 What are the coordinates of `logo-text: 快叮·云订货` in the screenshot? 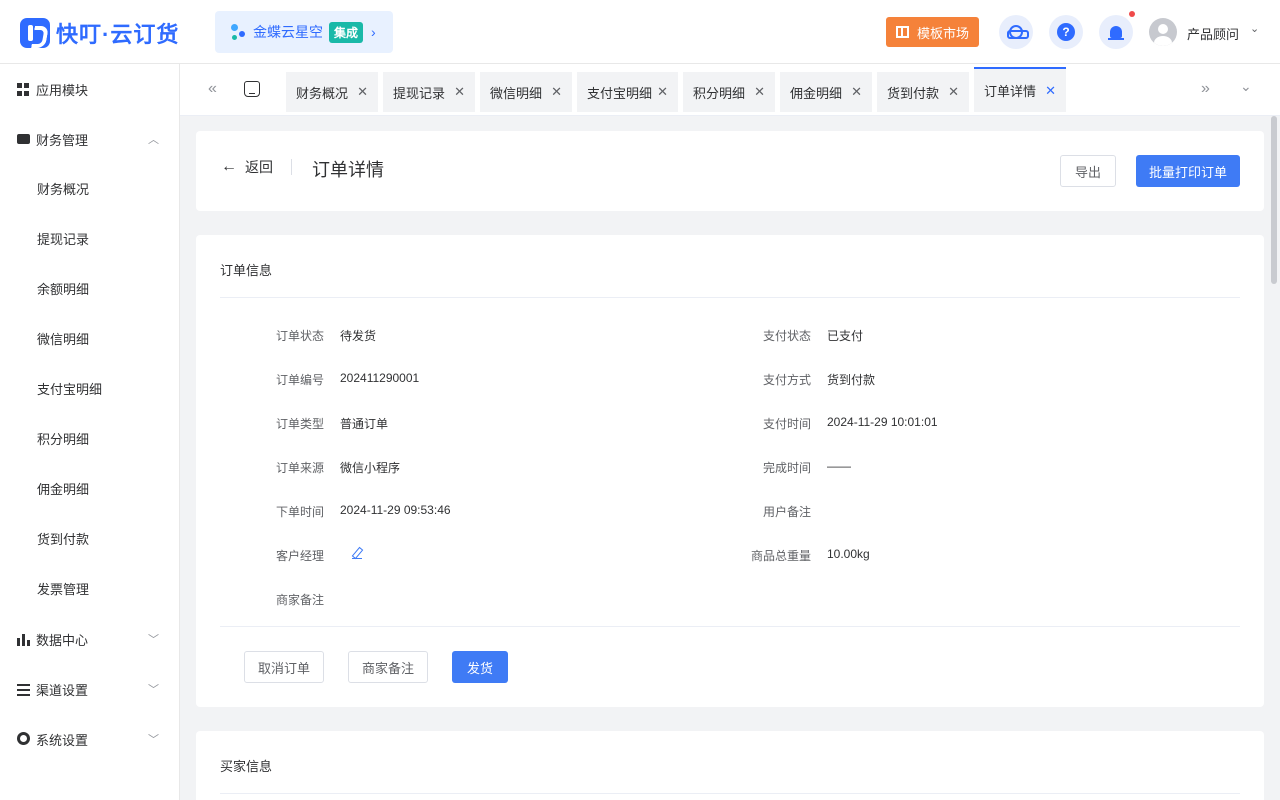 It's located at (118, 34).